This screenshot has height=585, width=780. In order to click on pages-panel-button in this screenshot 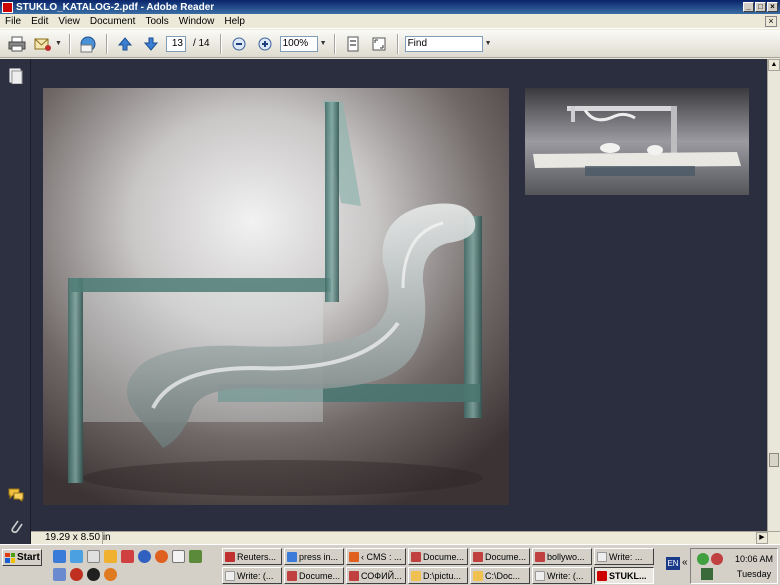, I will do `click(15, 75)`.